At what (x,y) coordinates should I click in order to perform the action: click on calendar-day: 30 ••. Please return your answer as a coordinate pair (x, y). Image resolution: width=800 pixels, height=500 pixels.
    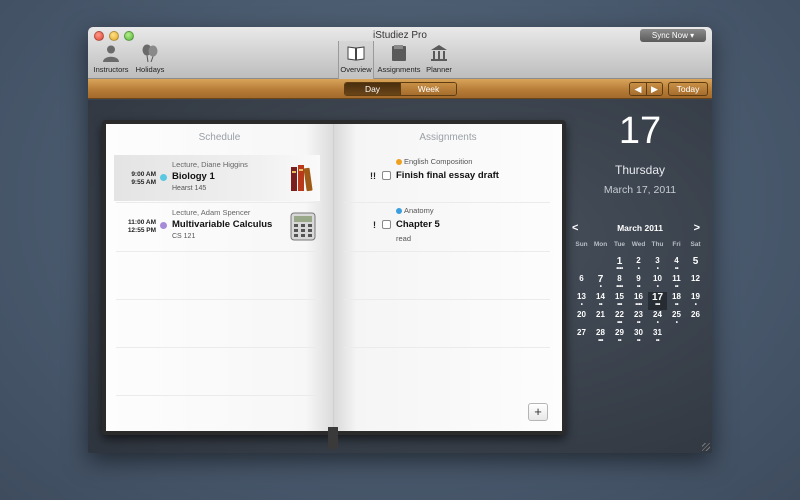
    Looking at the image, I should click on (638, 337).